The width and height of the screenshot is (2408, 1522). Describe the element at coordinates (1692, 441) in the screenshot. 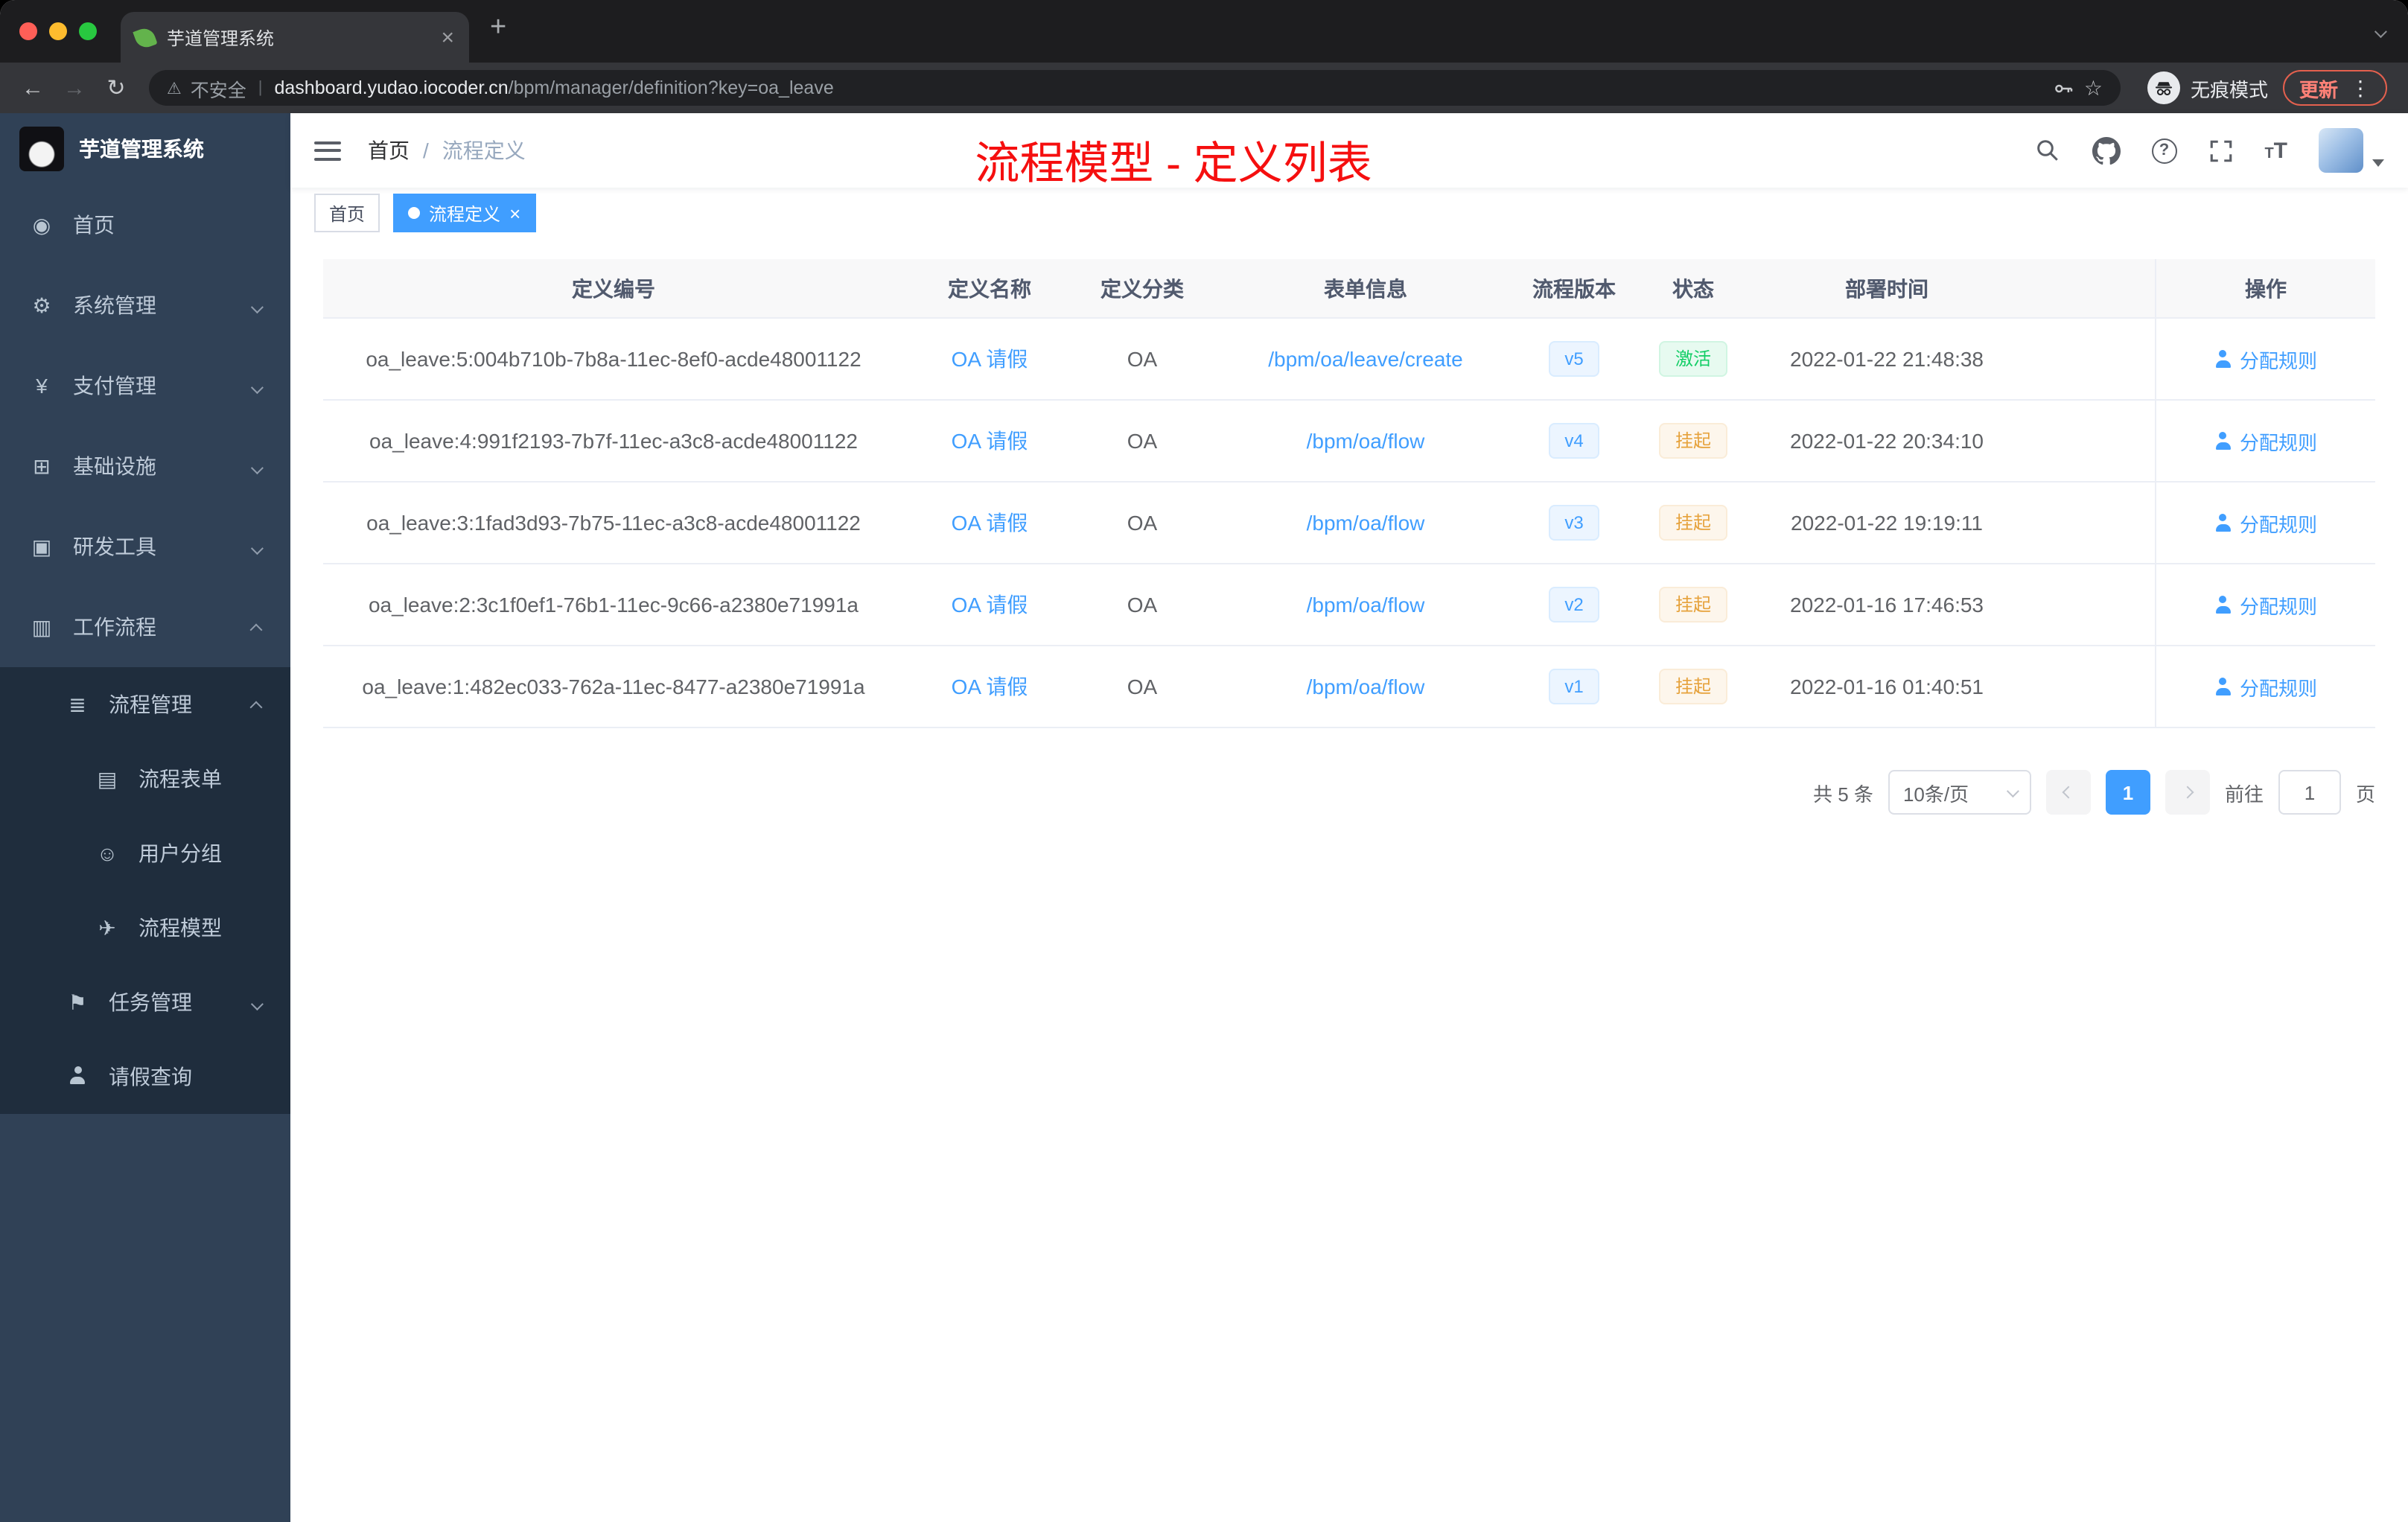

I see `status-badge: 挂起` at that location.